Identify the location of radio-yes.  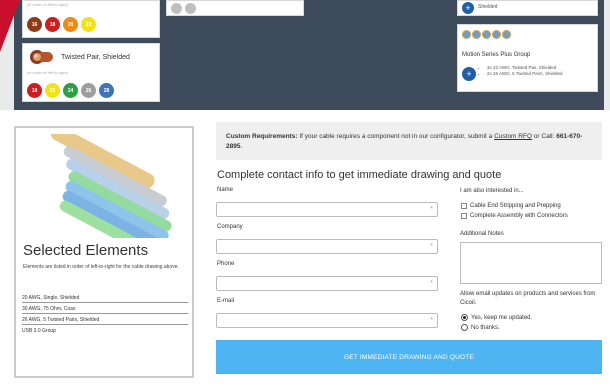
(464, 317).